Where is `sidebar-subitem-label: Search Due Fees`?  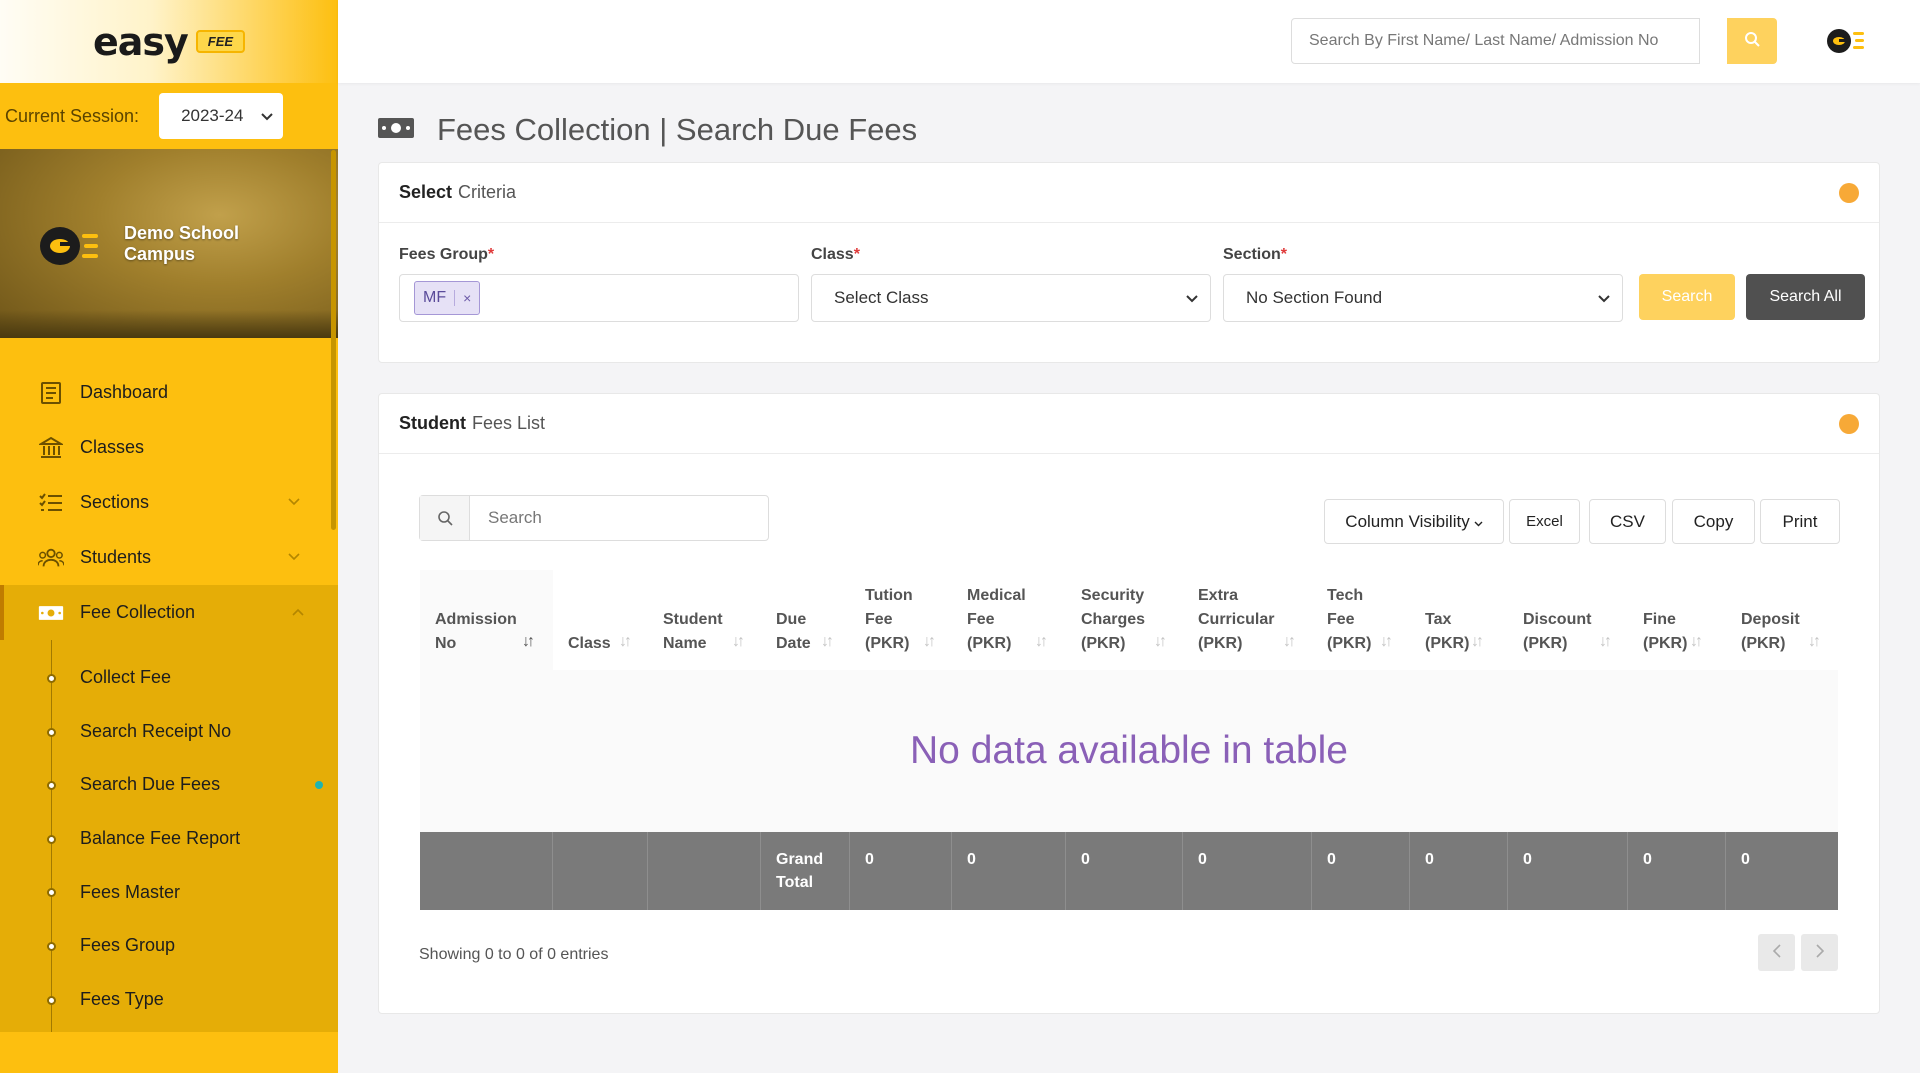
sidebar-subitem-label: Search Due Fees is located at coordinates (150, 784).